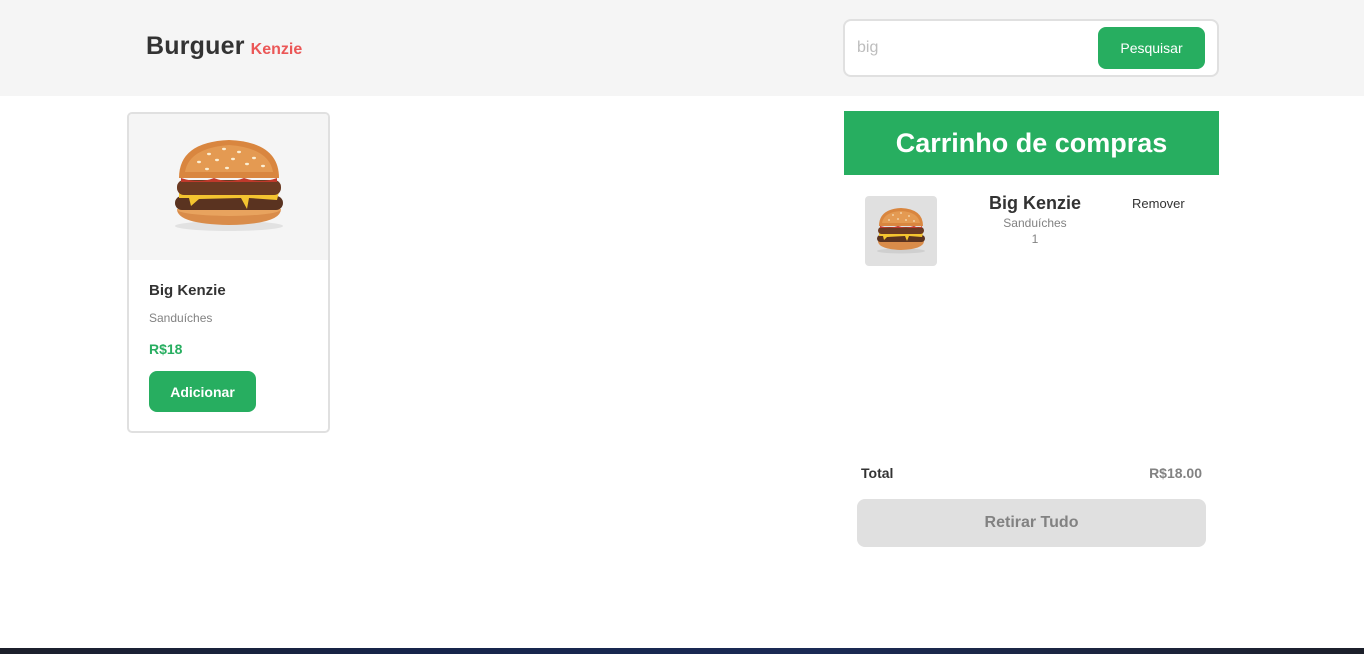 The height and width of the screenshot is (654, 1364). Describe the element at coordinates (166, 349) in the screenshot. I see `product-price: R$18` at that location.